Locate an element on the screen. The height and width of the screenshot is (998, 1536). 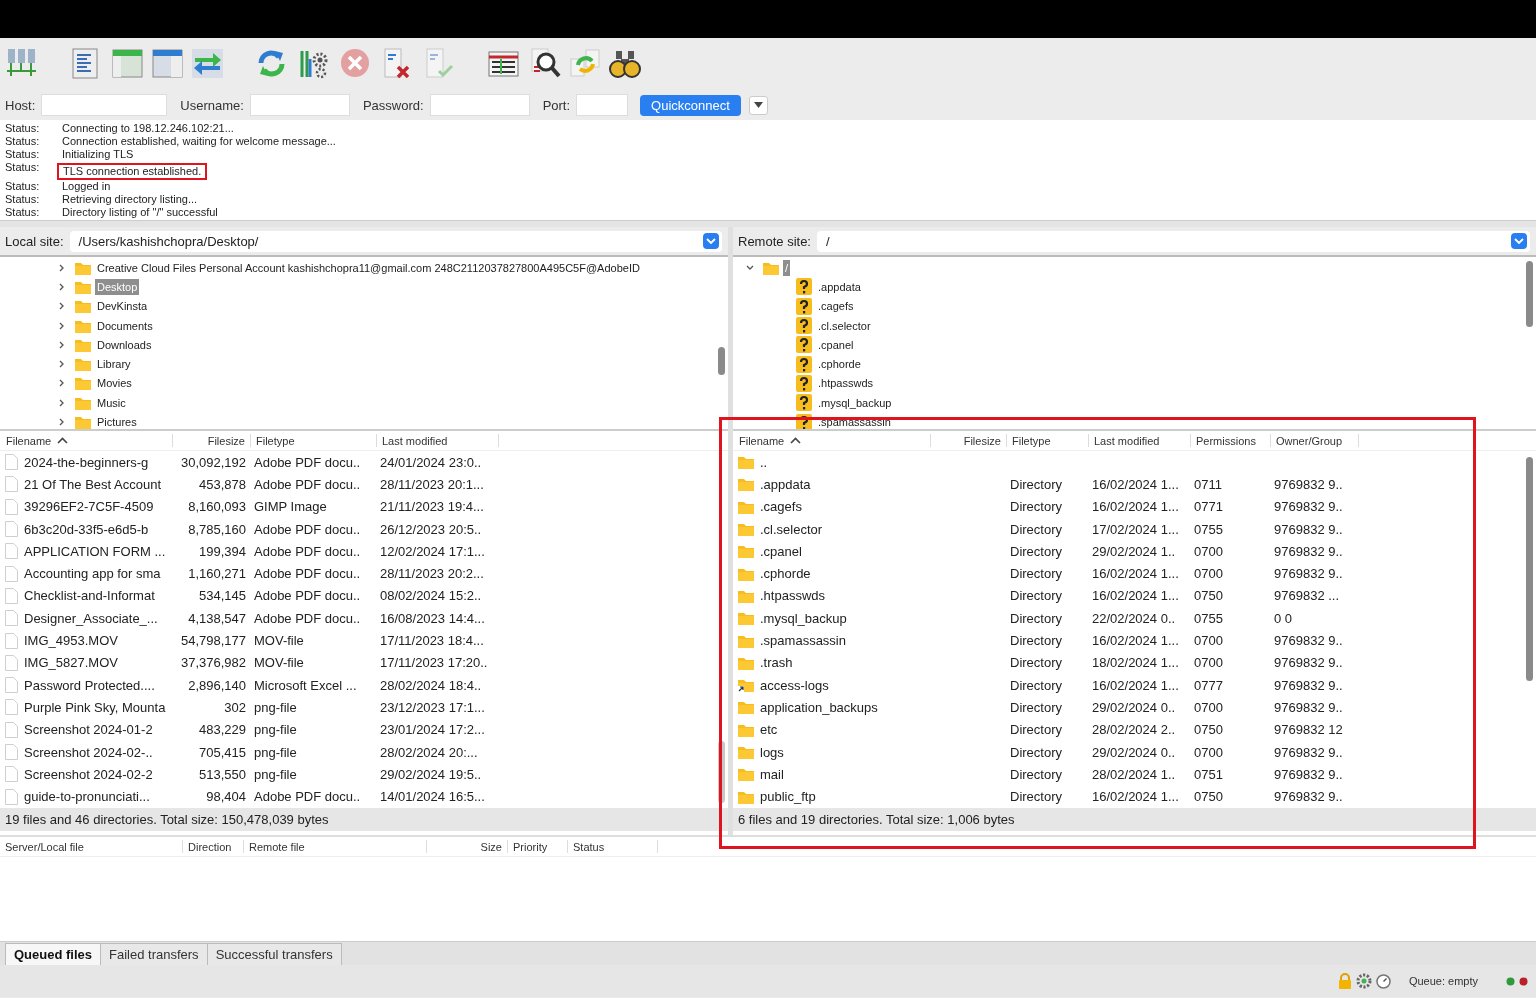
table-cell-text: 0700 is located at coordinates (1208, 640).